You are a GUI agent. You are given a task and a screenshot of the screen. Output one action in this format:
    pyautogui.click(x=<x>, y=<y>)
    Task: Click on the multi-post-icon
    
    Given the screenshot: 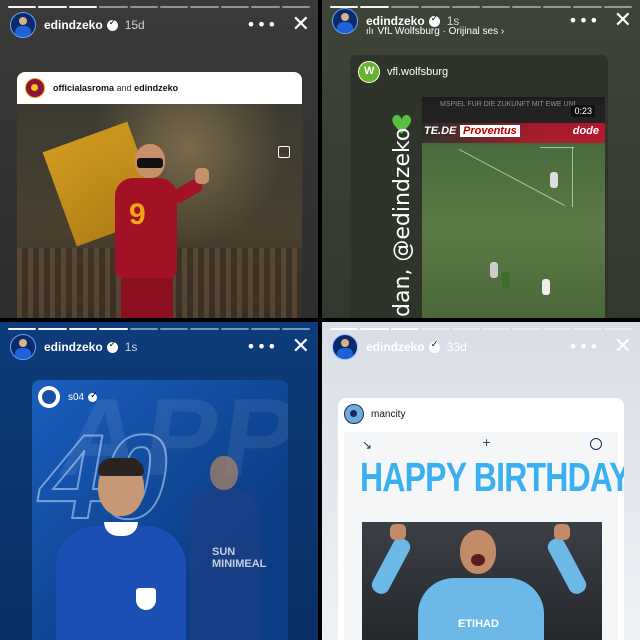 What is the action you would take?
    pyautogui.click(x=284, y=152)
    